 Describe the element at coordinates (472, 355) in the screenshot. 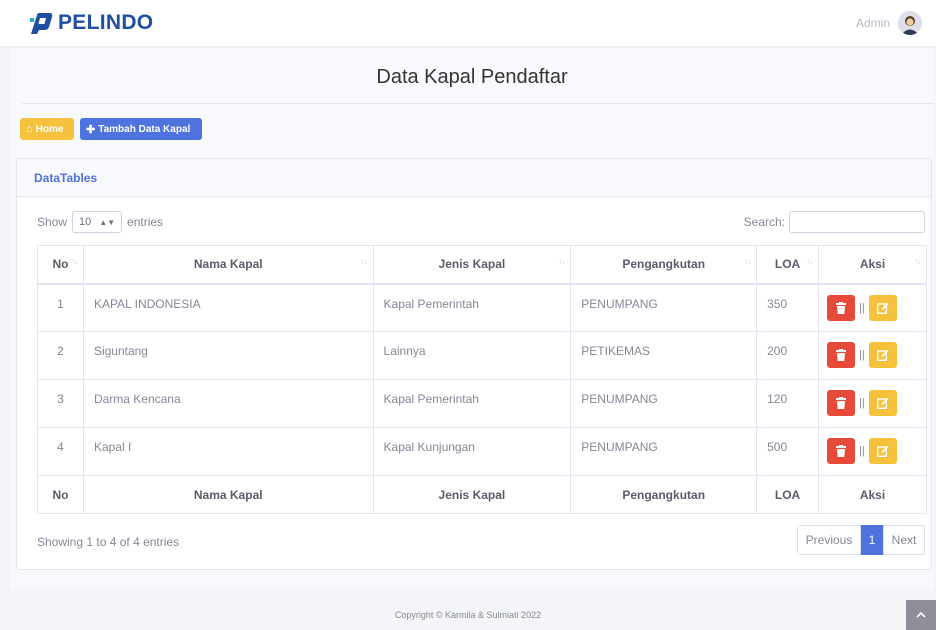

I see `cell-jenis-kapal: Lainnya` at that location.